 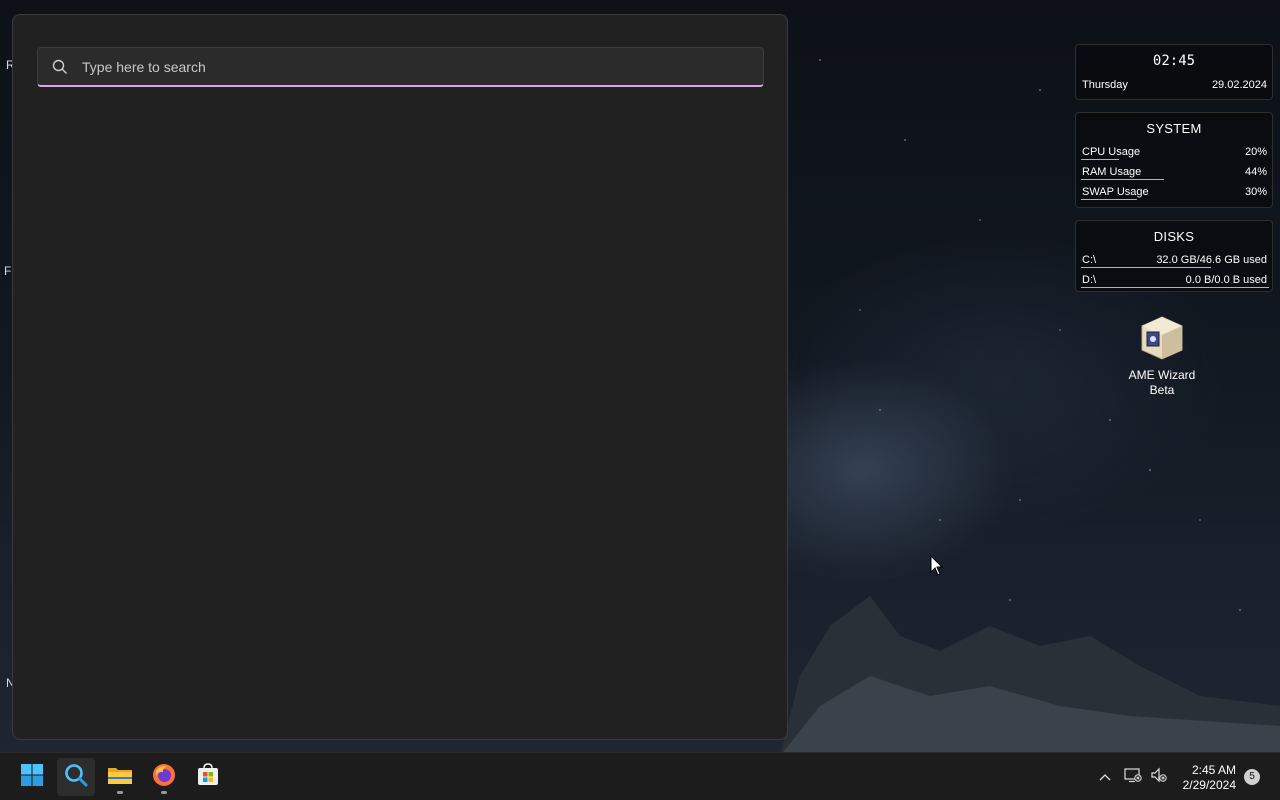 What do you see at coordinates (1174, 128) in the screenshot?
I see `system-widget-title: SYSTEM` at bounding box center [1174, 128].